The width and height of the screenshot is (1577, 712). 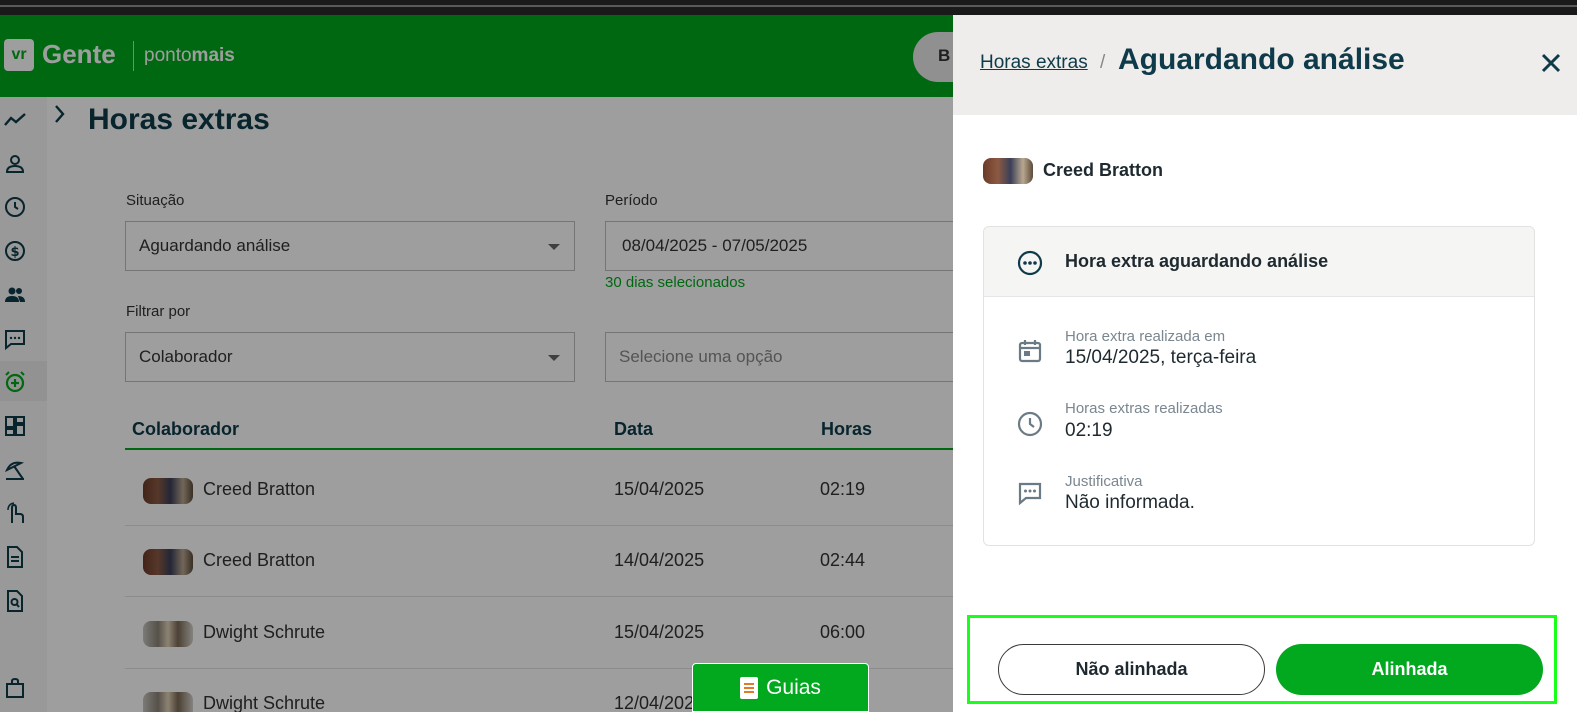 I want to click on justification-label: Justificativa, so click(x=1104, y=481).